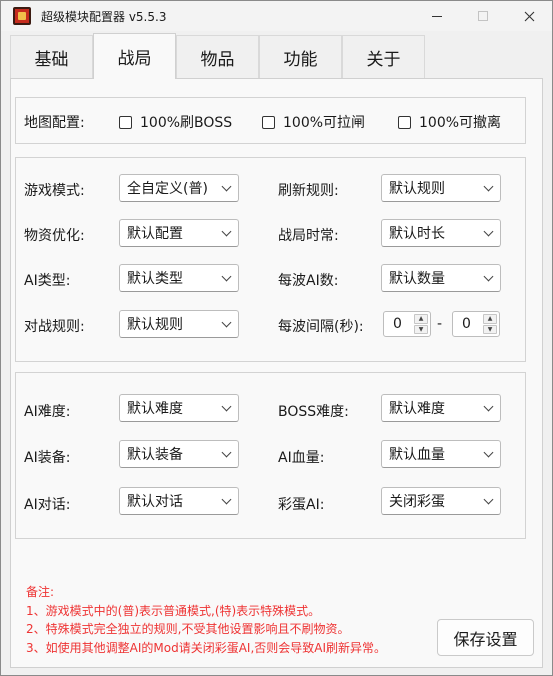  Describe the element at coordinates (276, 16) in the screenshot. I see `title-bar: 超级模块配置器 v5.5.3` at that location.